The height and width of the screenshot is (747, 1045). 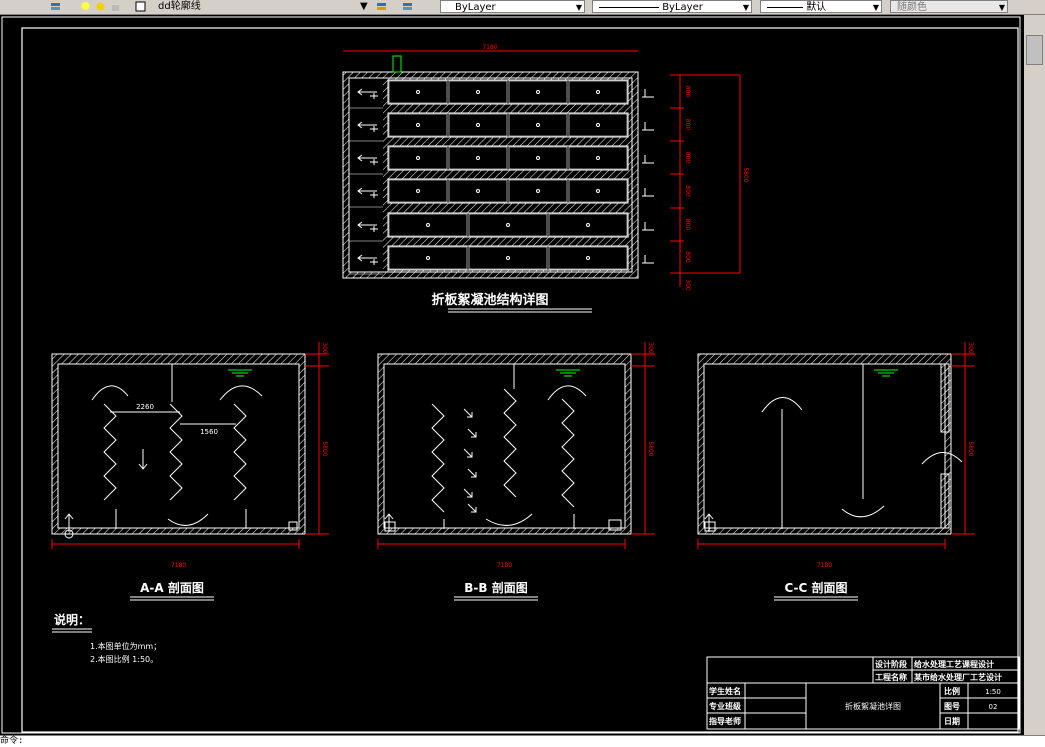 What do you see at coordinates (100, 6) in the screenshot?
I see `sun-icon` at bounding box center [100, 6].